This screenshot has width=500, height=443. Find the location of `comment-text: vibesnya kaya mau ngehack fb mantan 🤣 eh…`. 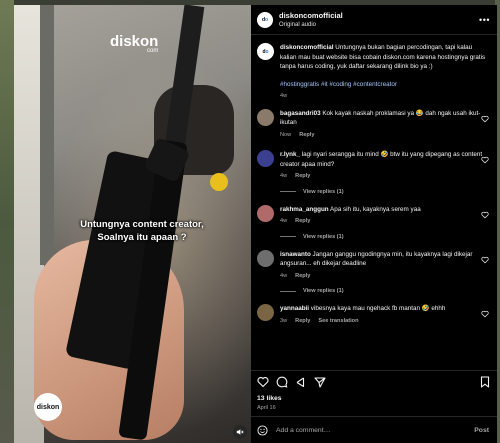

comment-text: vibesnya kaya mau ngehack fb mantan 🤣 eh… is located at coordinates (378, 308).